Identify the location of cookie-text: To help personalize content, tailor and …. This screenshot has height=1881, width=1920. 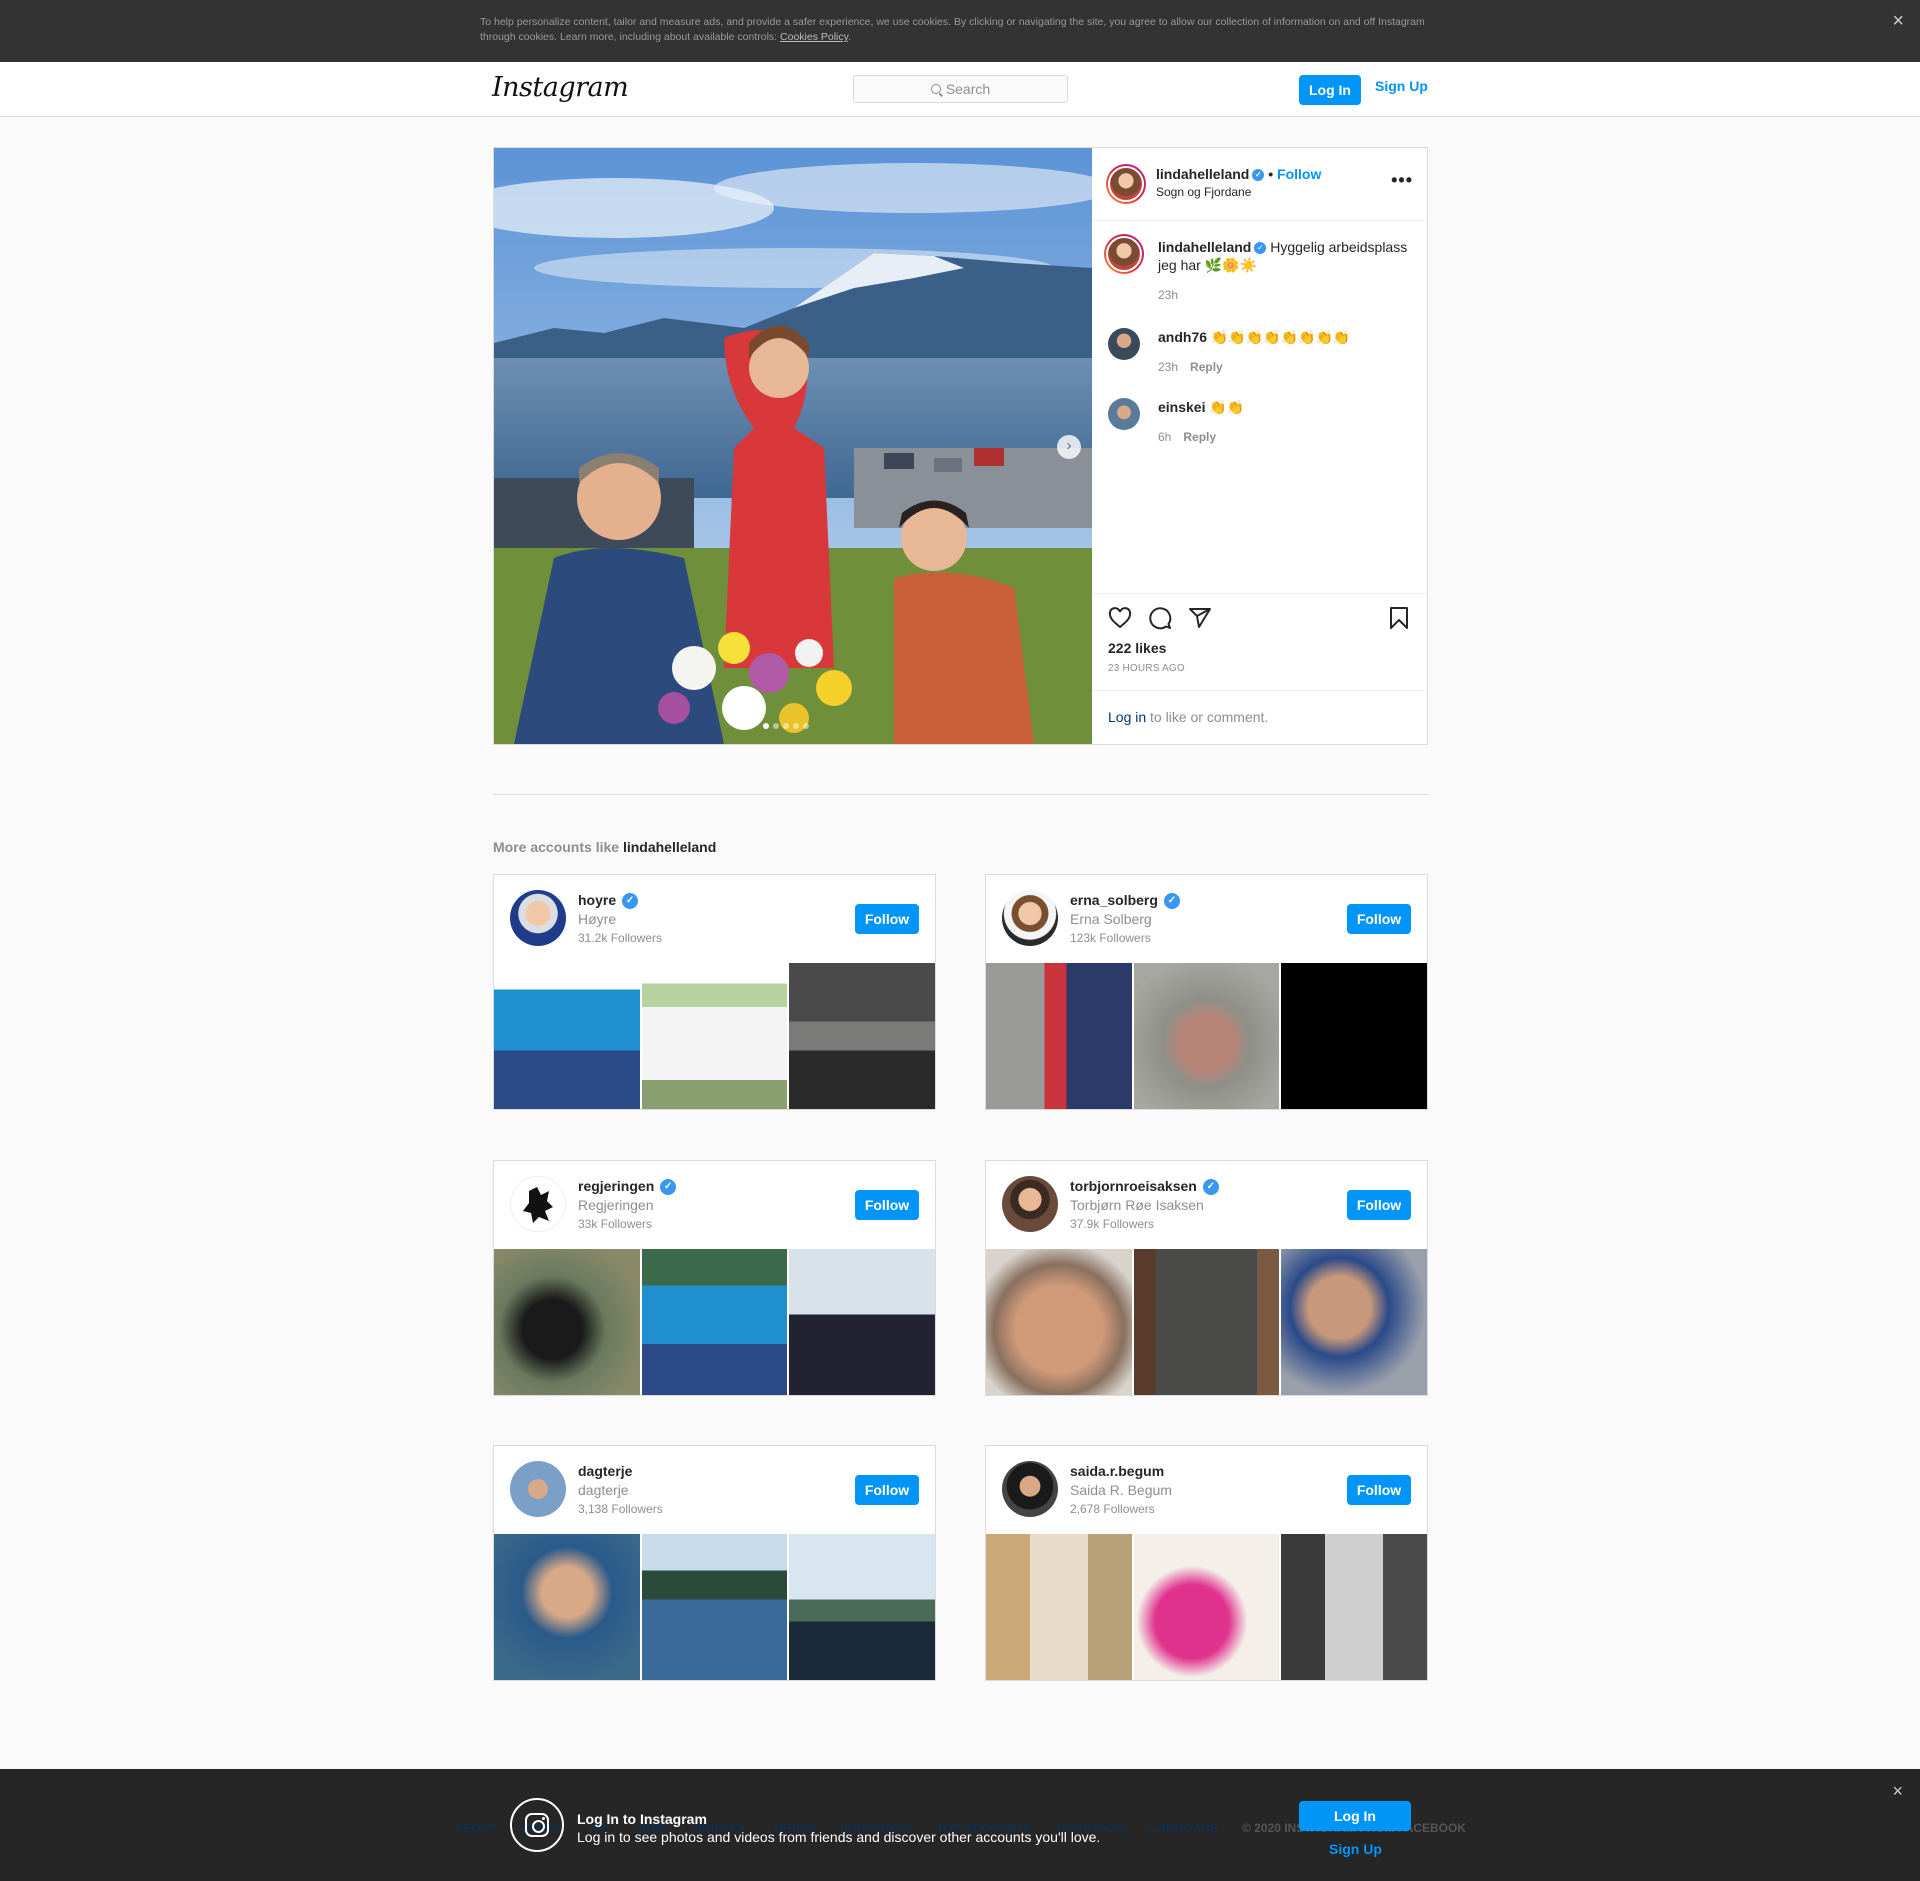
(952, 29).